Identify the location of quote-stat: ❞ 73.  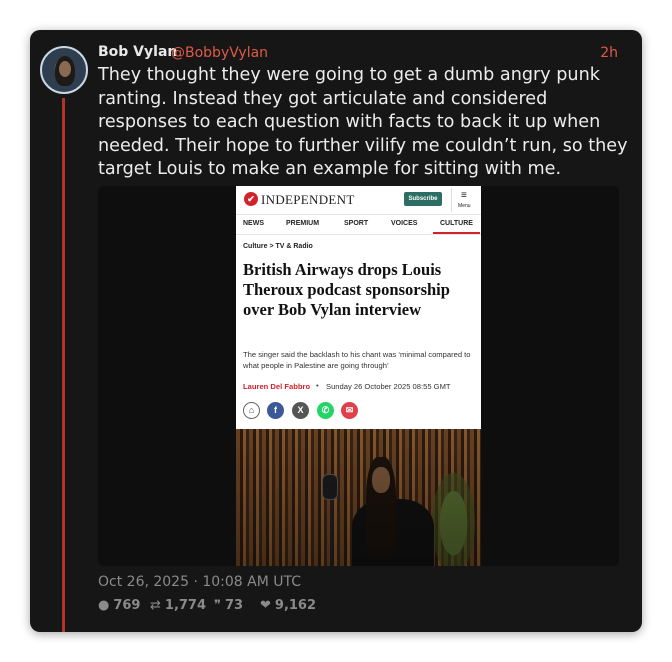
(228, 605).